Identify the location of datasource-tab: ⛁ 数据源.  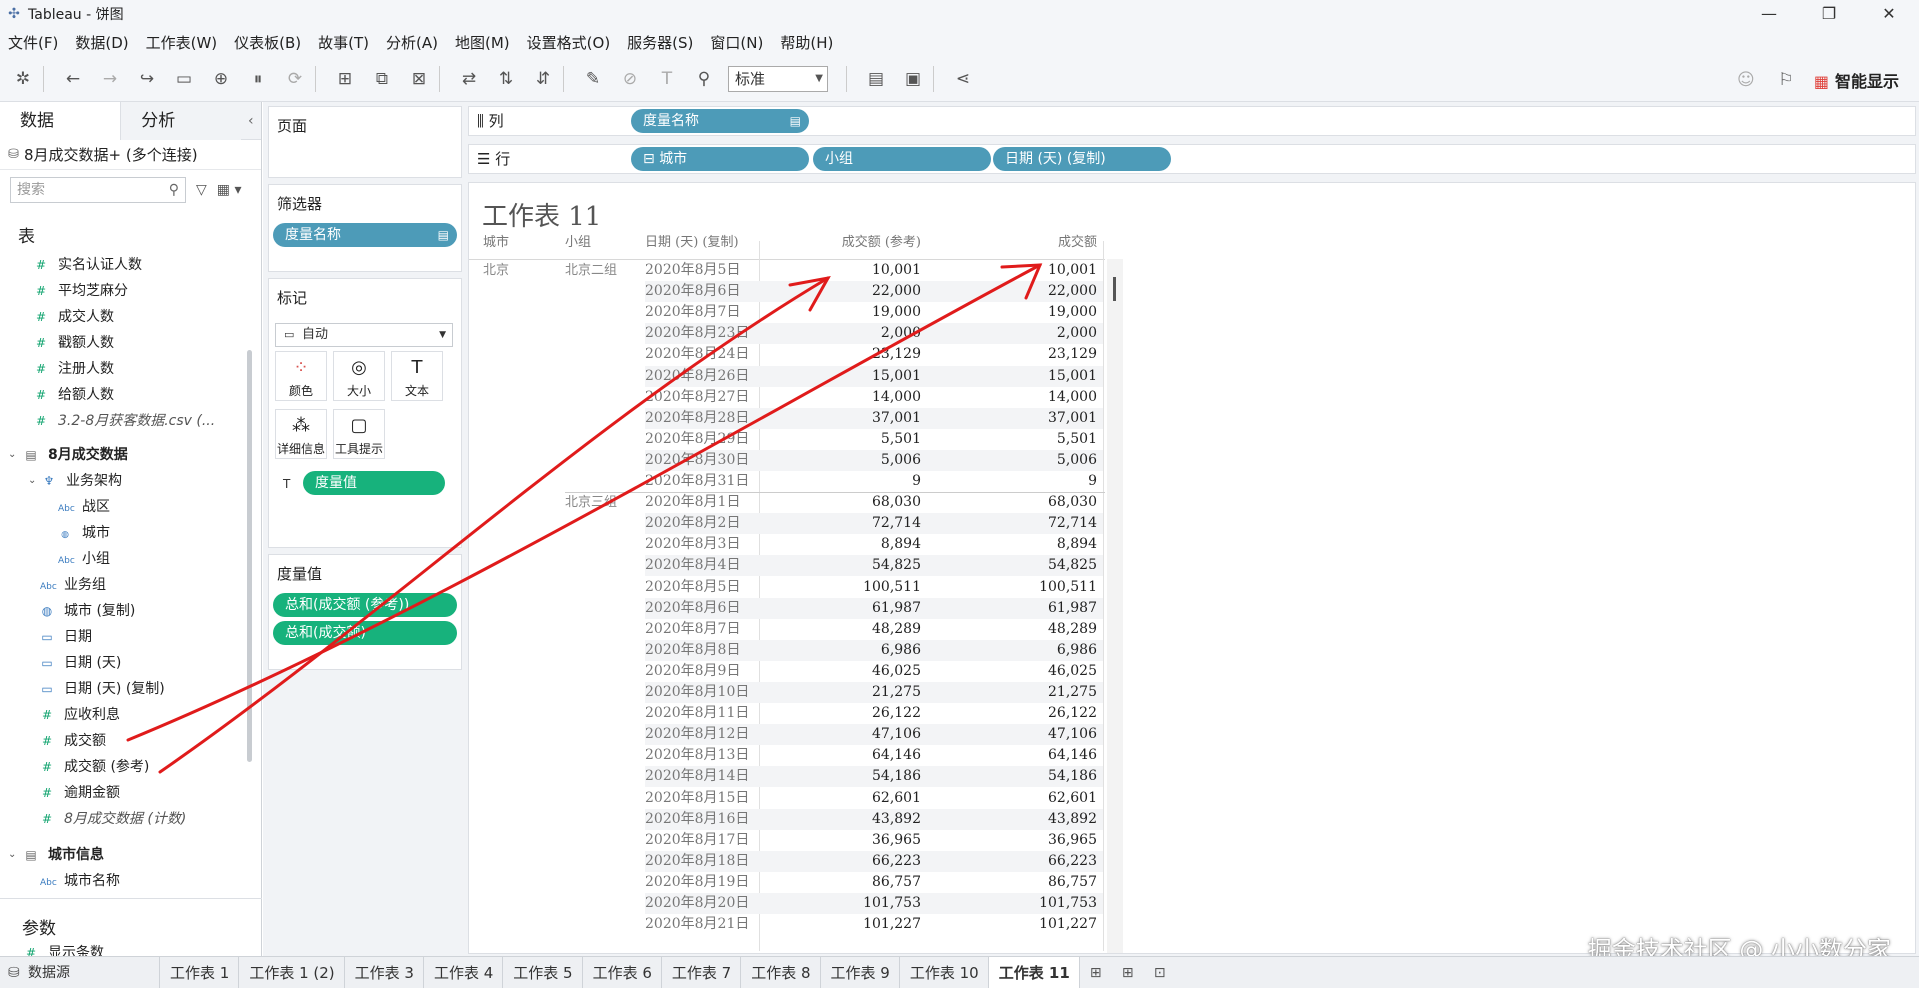
(80, 972).